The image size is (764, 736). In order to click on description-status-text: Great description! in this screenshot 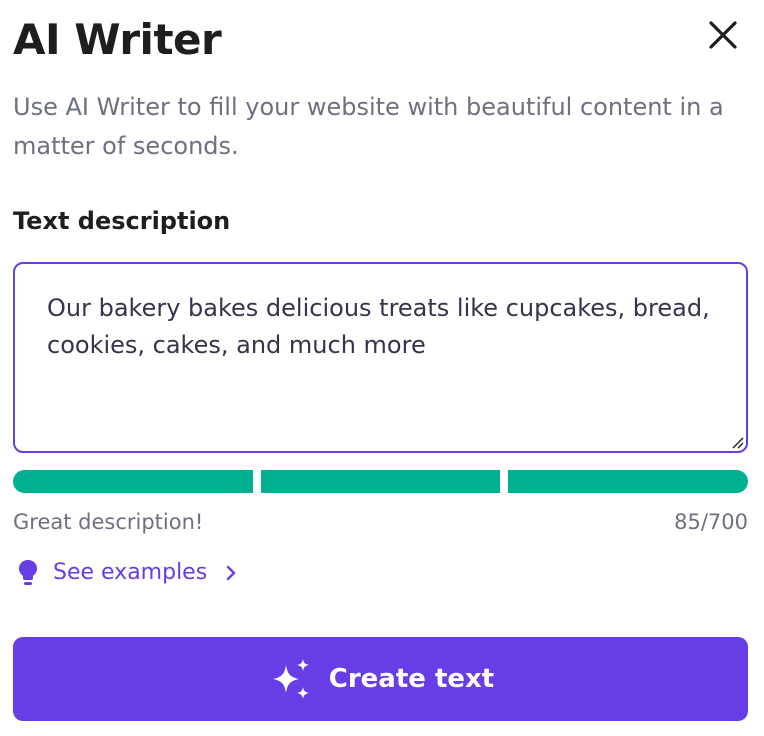, I will do `click(108, 522)`.